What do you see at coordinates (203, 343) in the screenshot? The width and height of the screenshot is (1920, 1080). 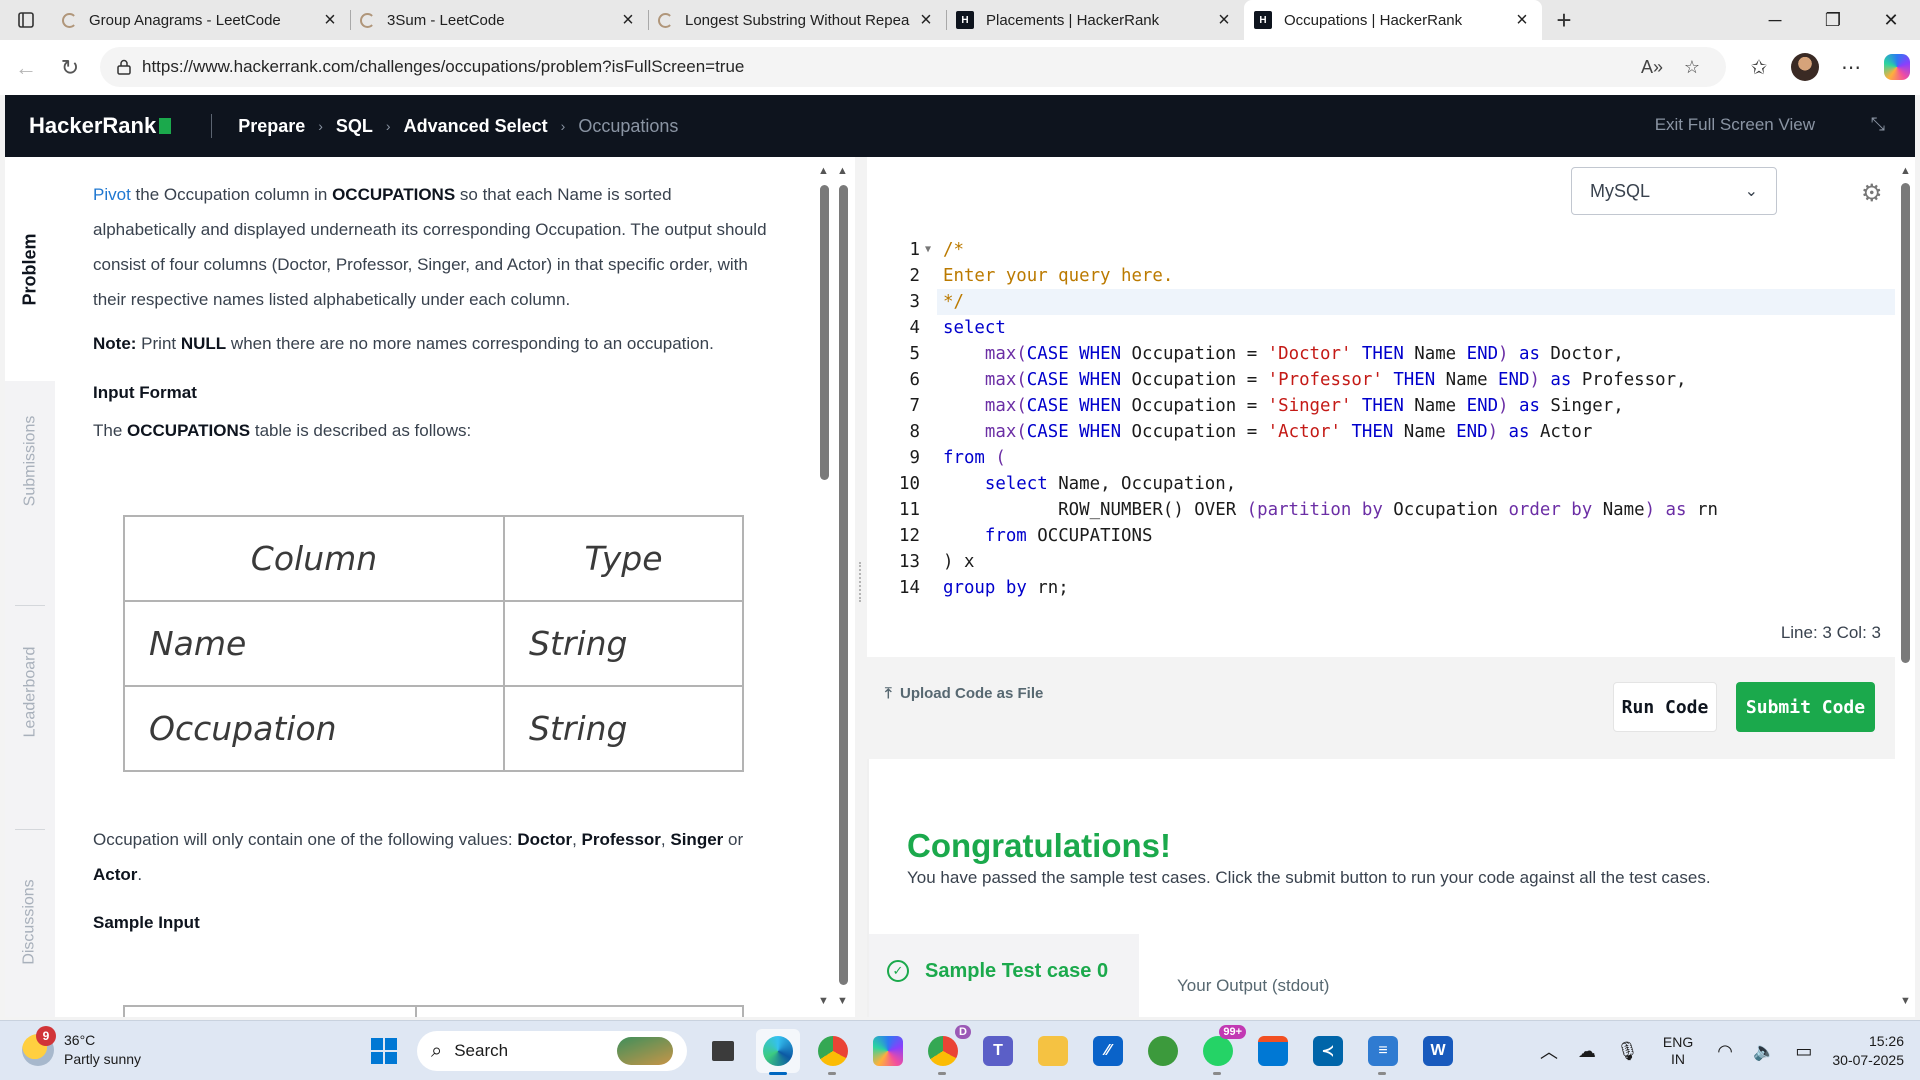 I see `null-keyword: NULL` at bounding box center [203, 343].